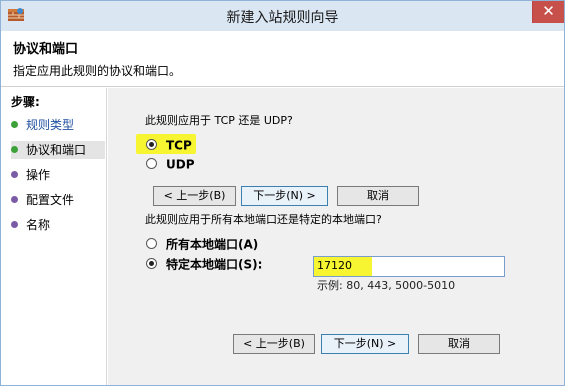  I want to click on close-button: ✕, so click(548, 12).